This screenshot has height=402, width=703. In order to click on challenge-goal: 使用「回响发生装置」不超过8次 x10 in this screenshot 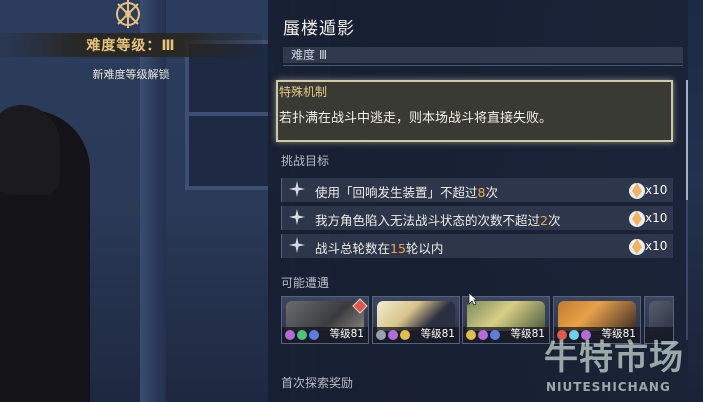, I will do `click(477, 190)`.